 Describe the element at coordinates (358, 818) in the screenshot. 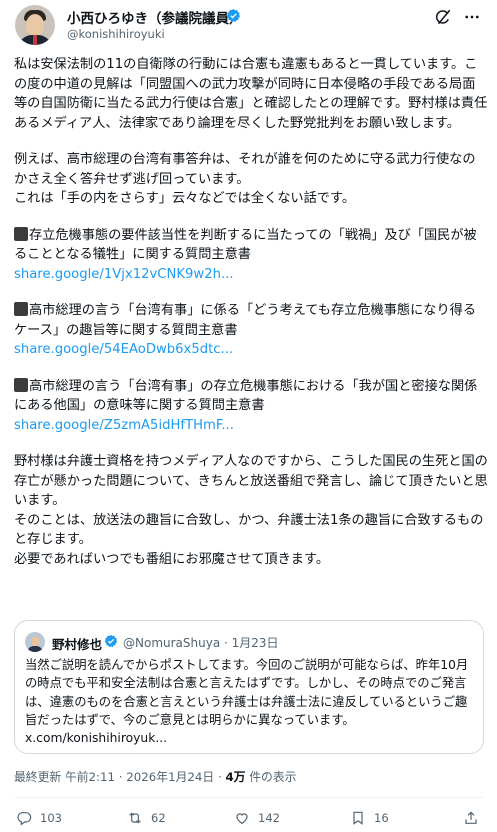

I see `bookmark-icon` at that location.